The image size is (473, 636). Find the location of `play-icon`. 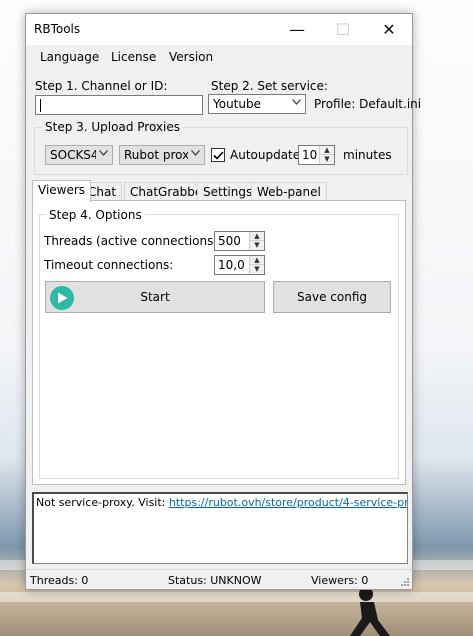

play-icon is located at coordinates (62, 298).